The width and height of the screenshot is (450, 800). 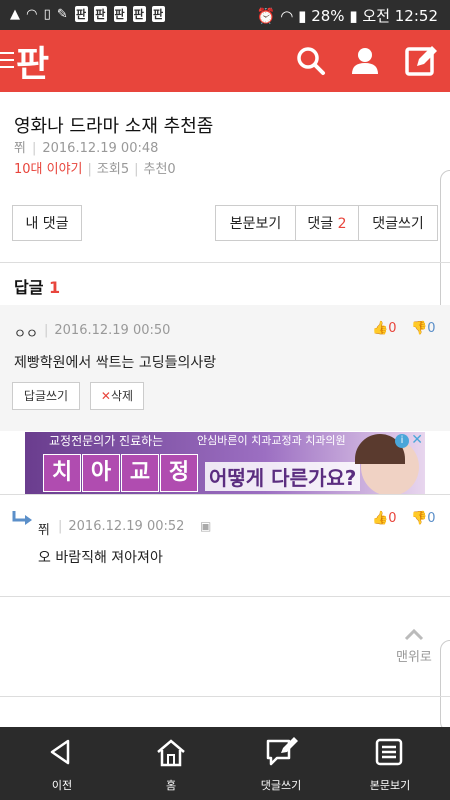 I want to click on bottom-nav: 이전 홈 댓글쓰기 본문보기, so click(x=225, y=763).